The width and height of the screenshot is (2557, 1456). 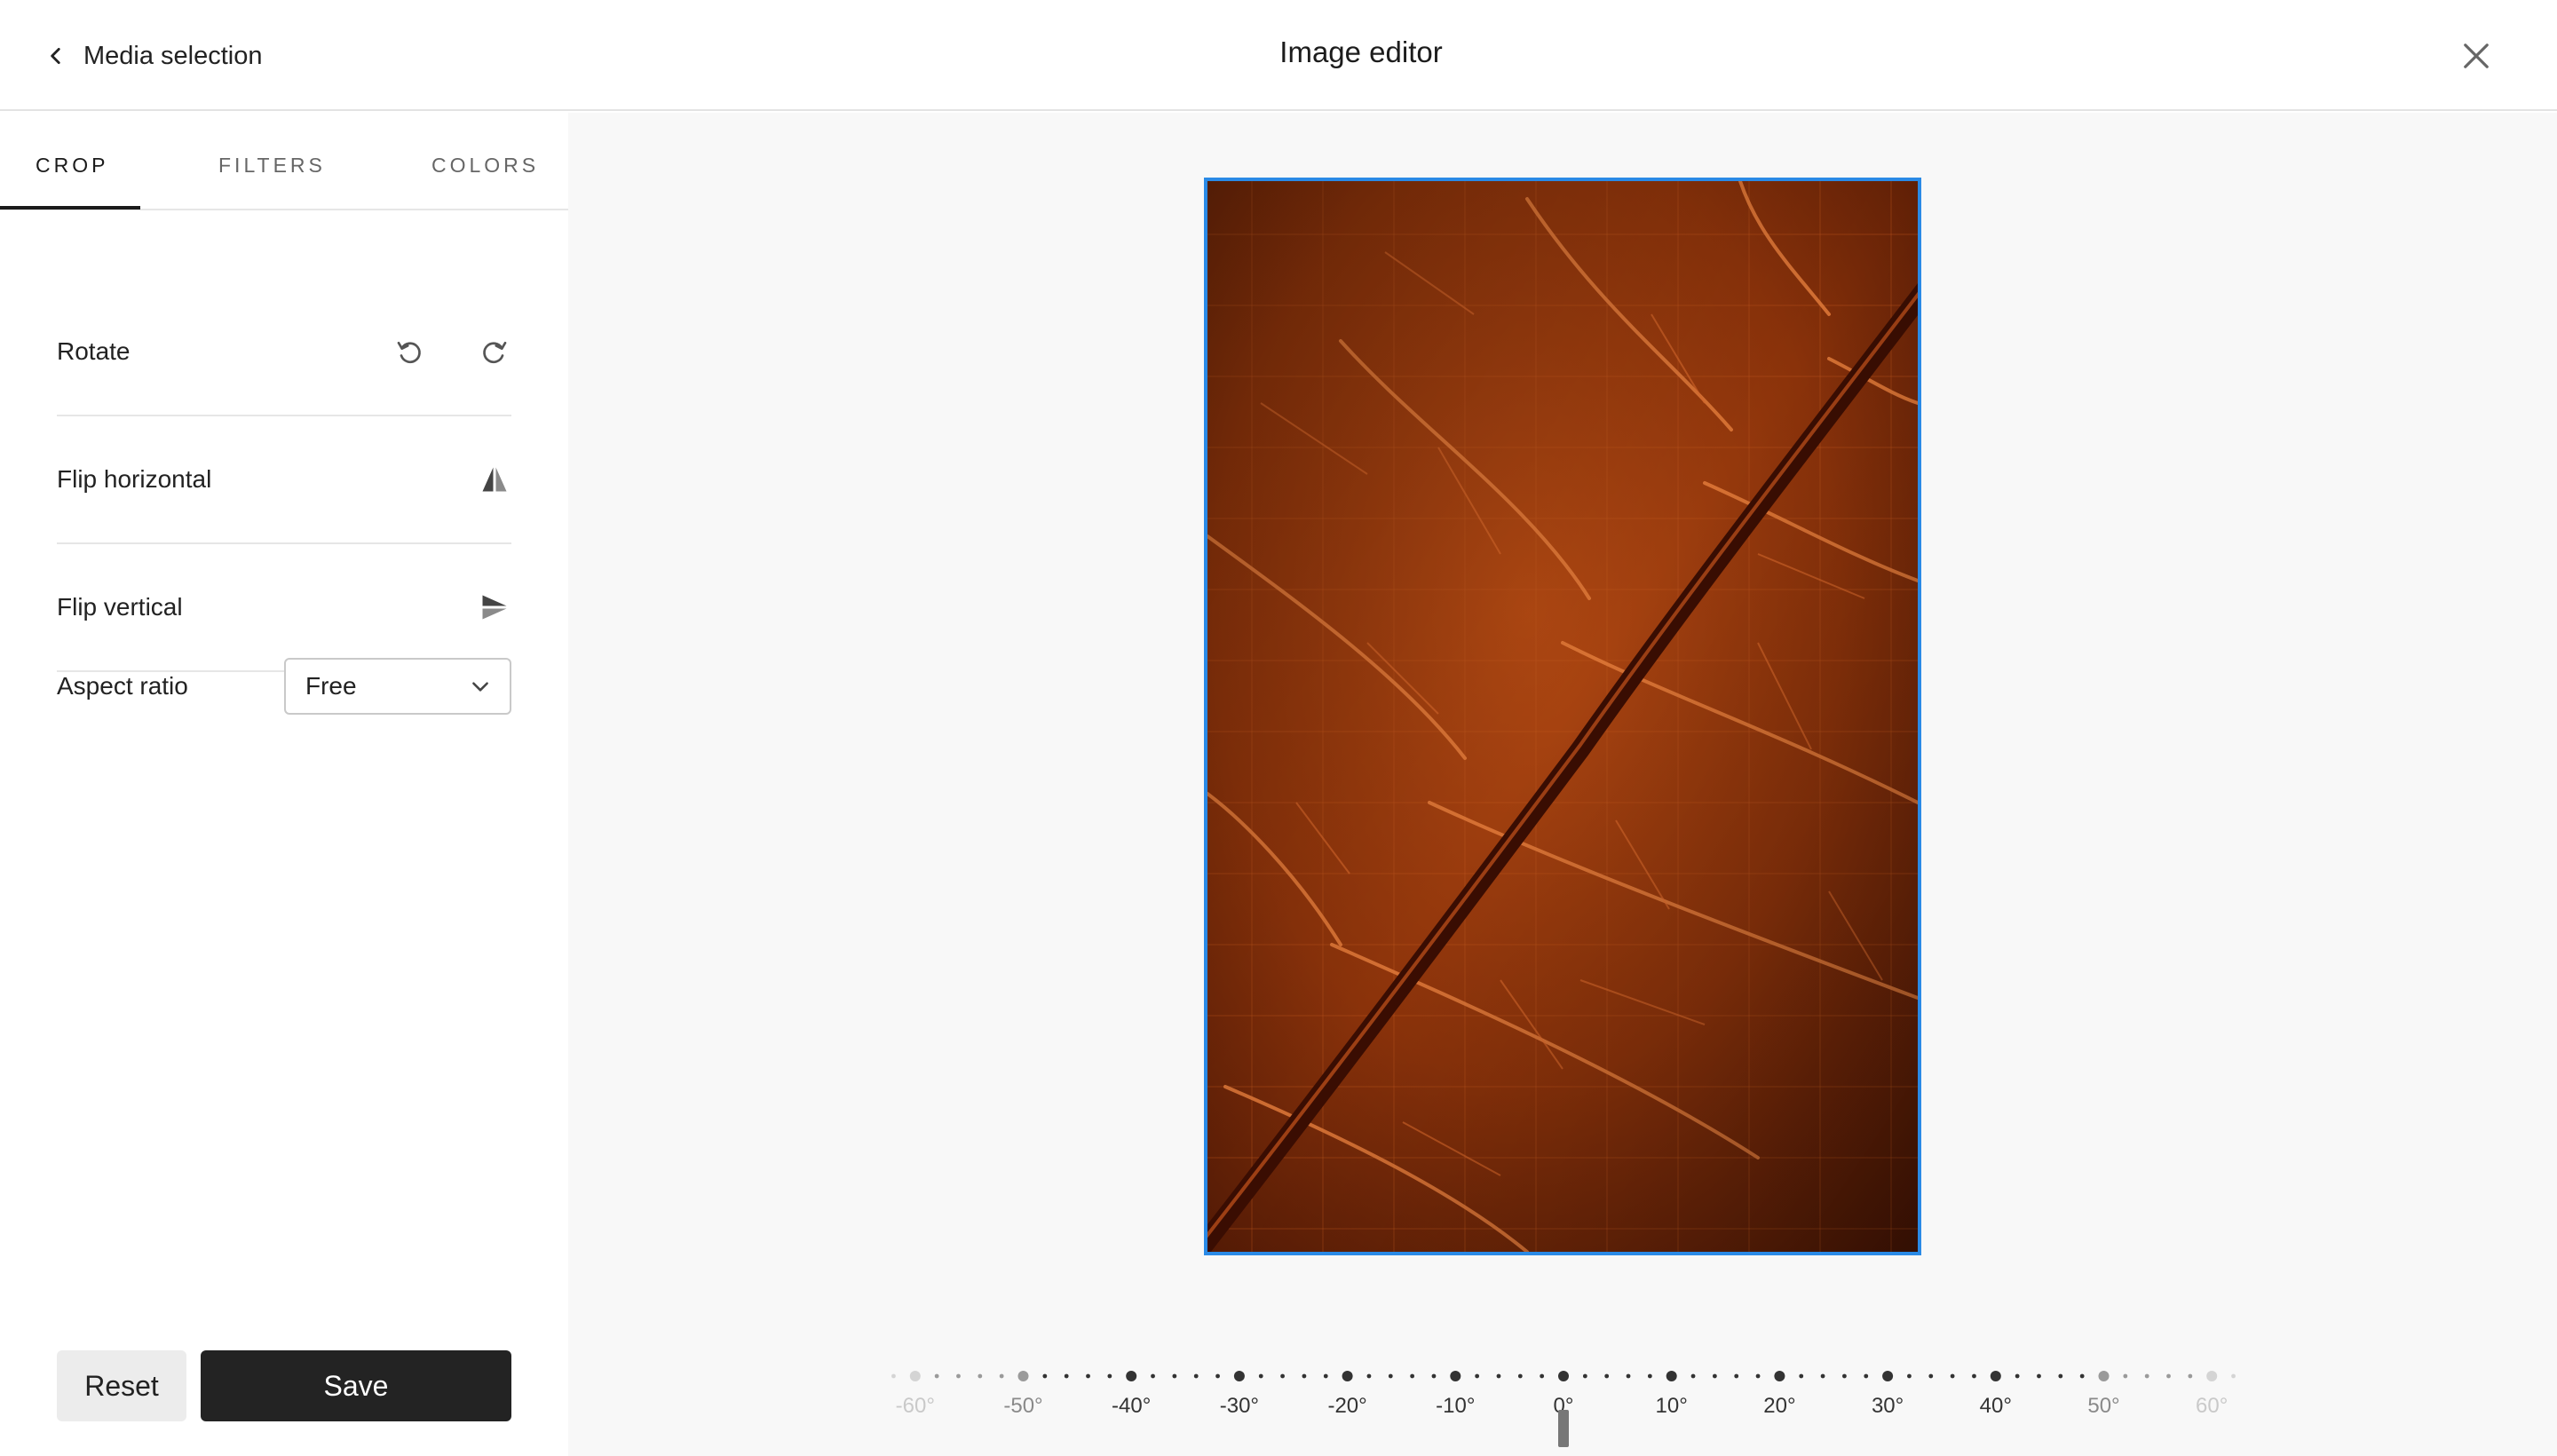 I want to click on rotation-indicator, so click(x=1563, y=1428).